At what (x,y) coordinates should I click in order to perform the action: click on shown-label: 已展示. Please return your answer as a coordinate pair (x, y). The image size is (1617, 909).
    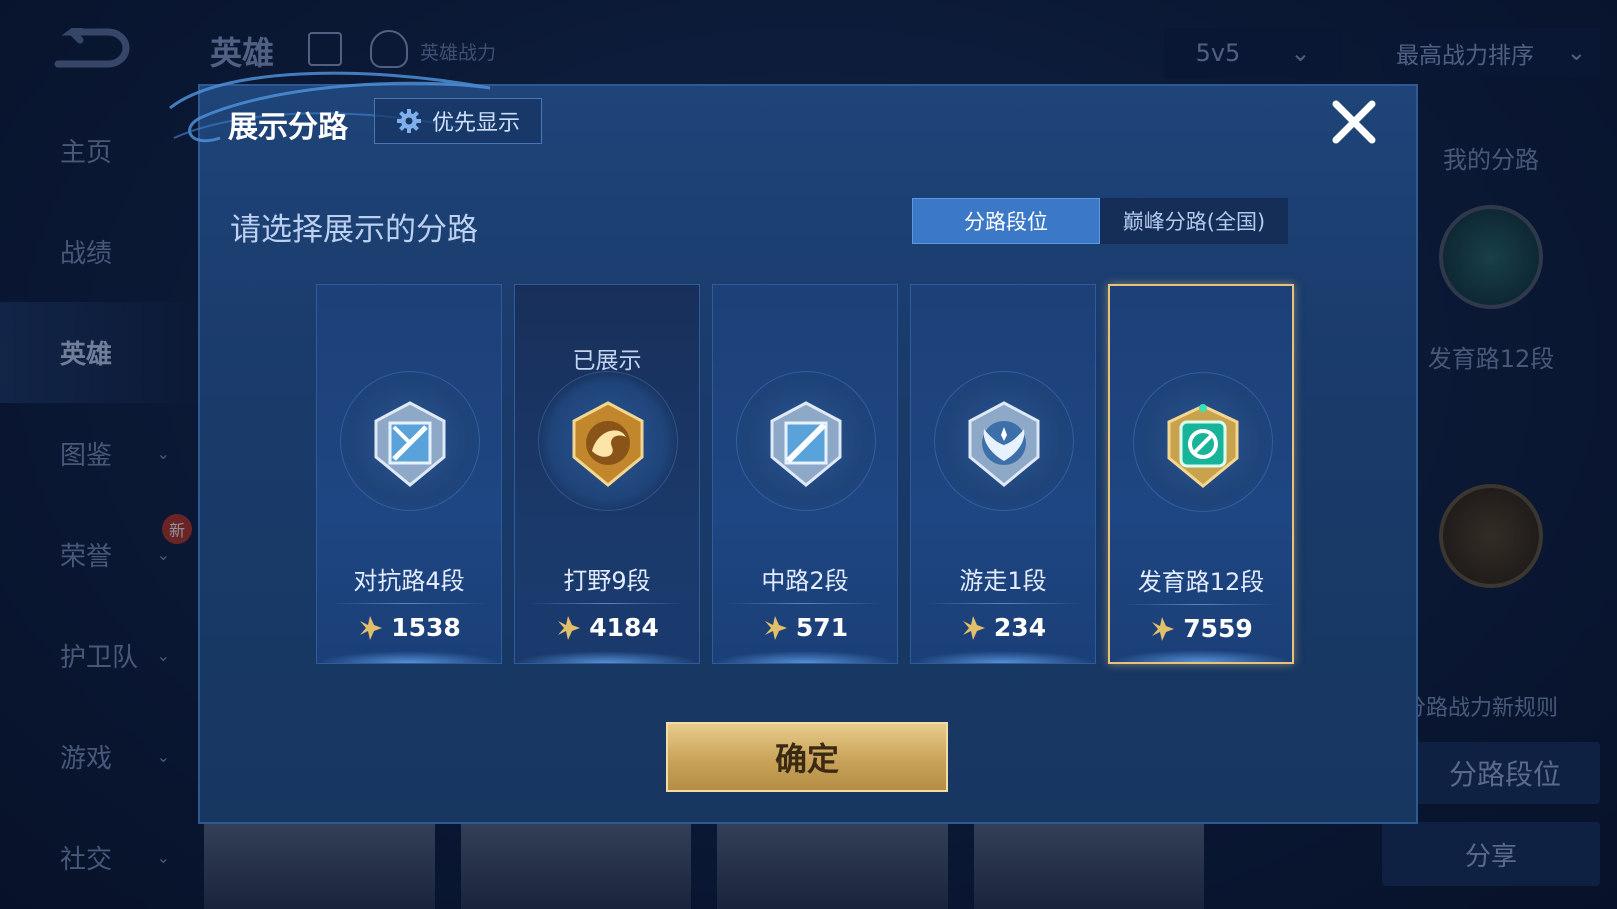
    Looking at the image, I should click on (607, 361).